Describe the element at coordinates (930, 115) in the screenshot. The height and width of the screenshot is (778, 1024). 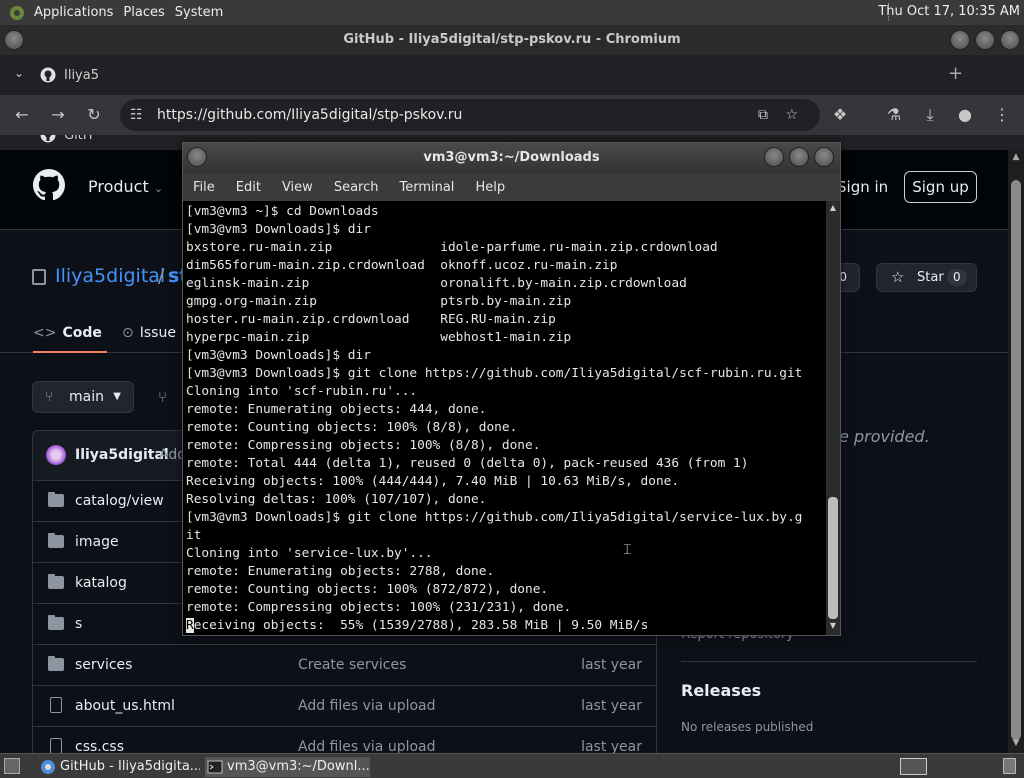
I see `download-icon: ⤓` at that location.